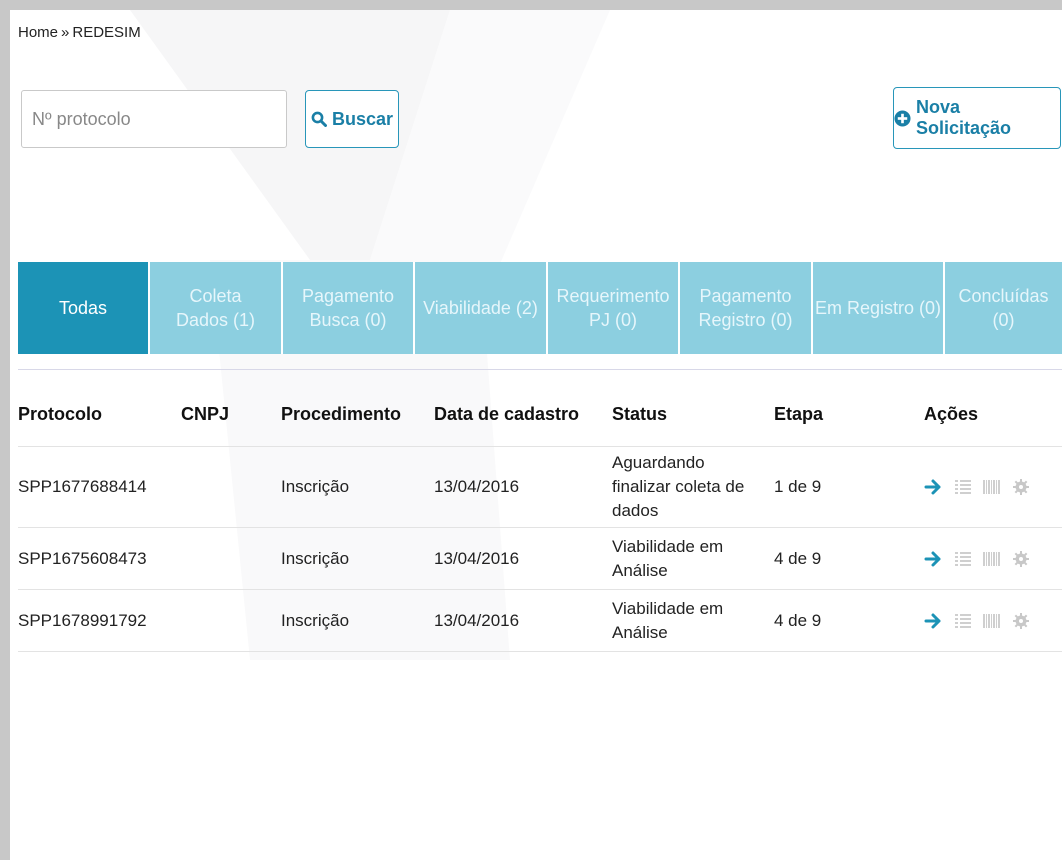 This screenshot has width=1062, height=860. I want to click on tab-label: Viabilidade (2), so click(480, 308).